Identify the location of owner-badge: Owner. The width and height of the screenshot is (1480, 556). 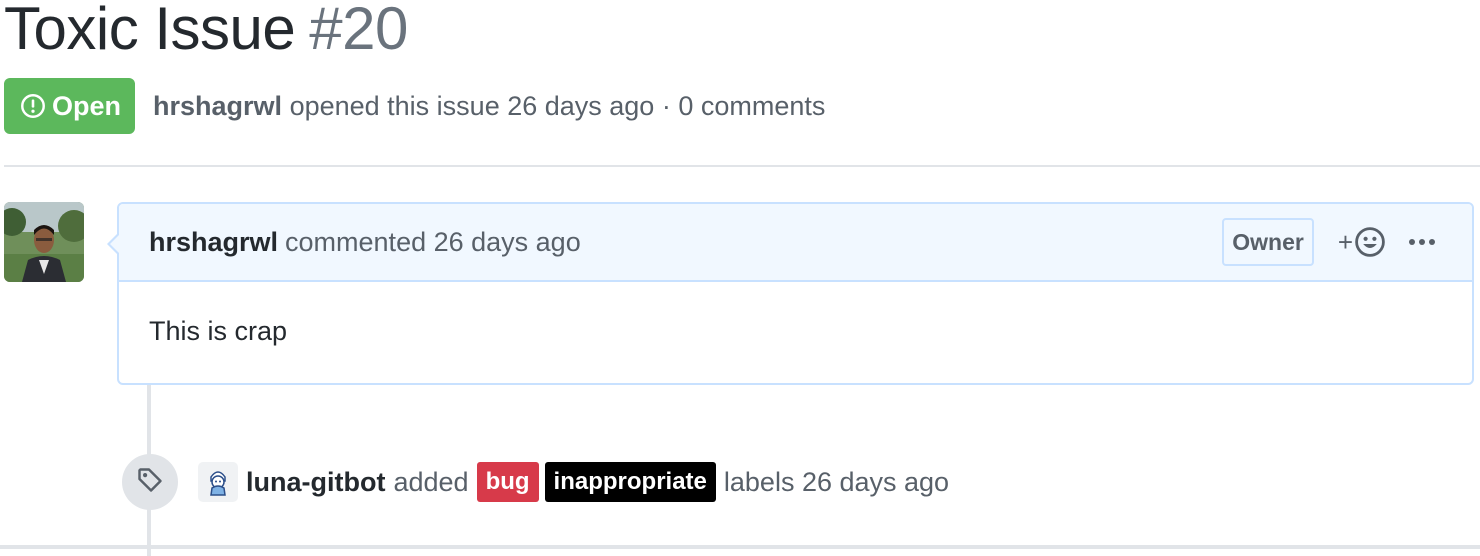
(1268, 242).